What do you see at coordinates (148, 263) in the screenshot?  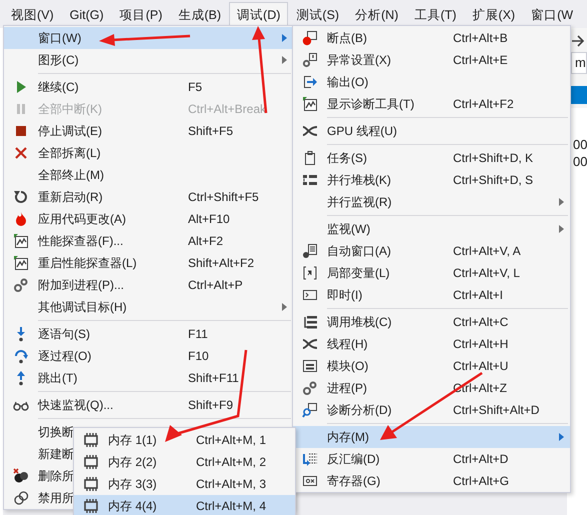 I see `menu-item: 重启性能探查器(L) Shift+Alt+F2` at bounding box center [148, 263].